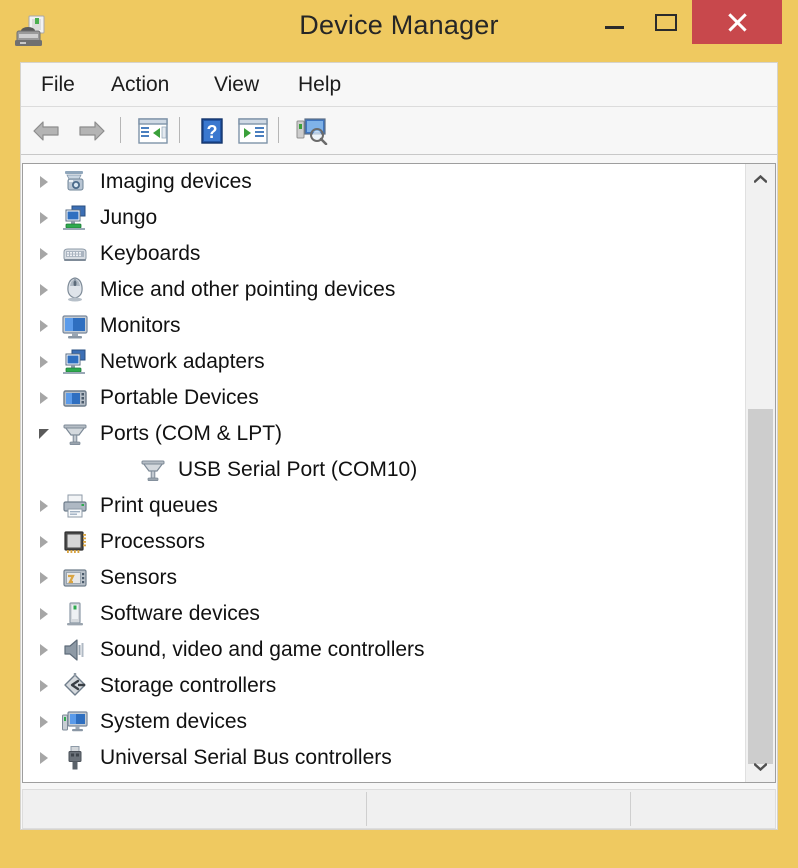  What do you see at coordinates (75, 722) in the screenshot?
I see `system-device-icon` at bounding box center [75, 722].